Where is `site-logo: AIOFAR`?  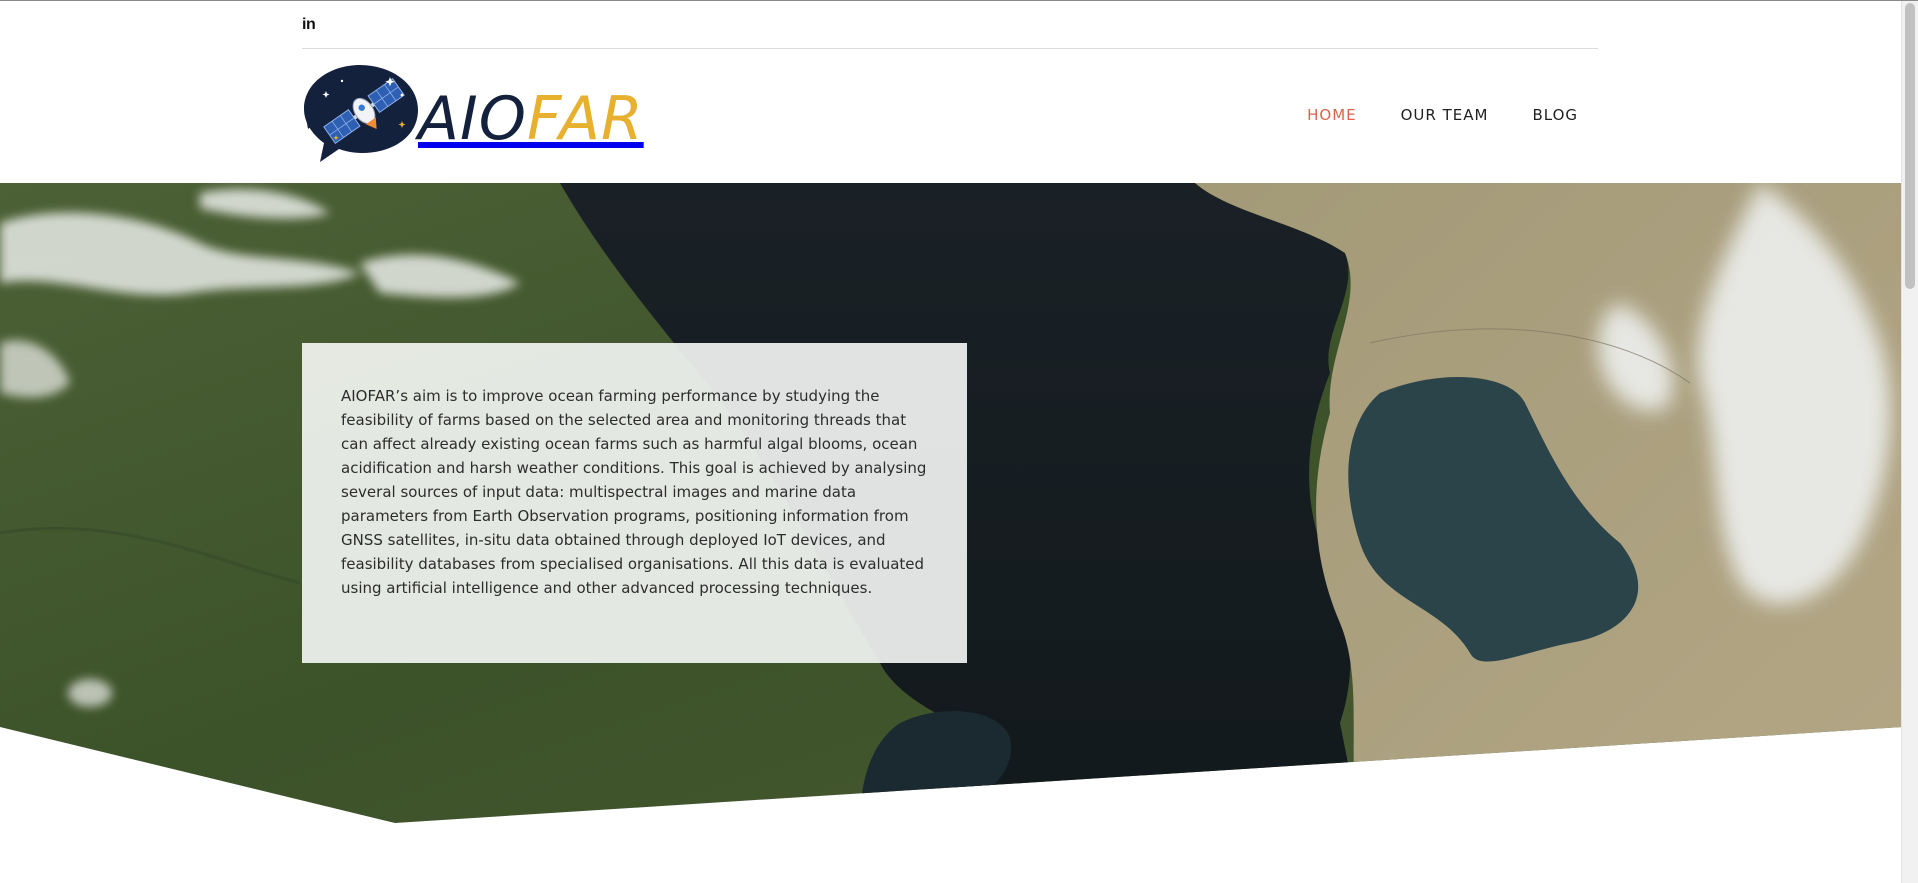 site-logo: AIOFAR is located at coordinates (487, 112).